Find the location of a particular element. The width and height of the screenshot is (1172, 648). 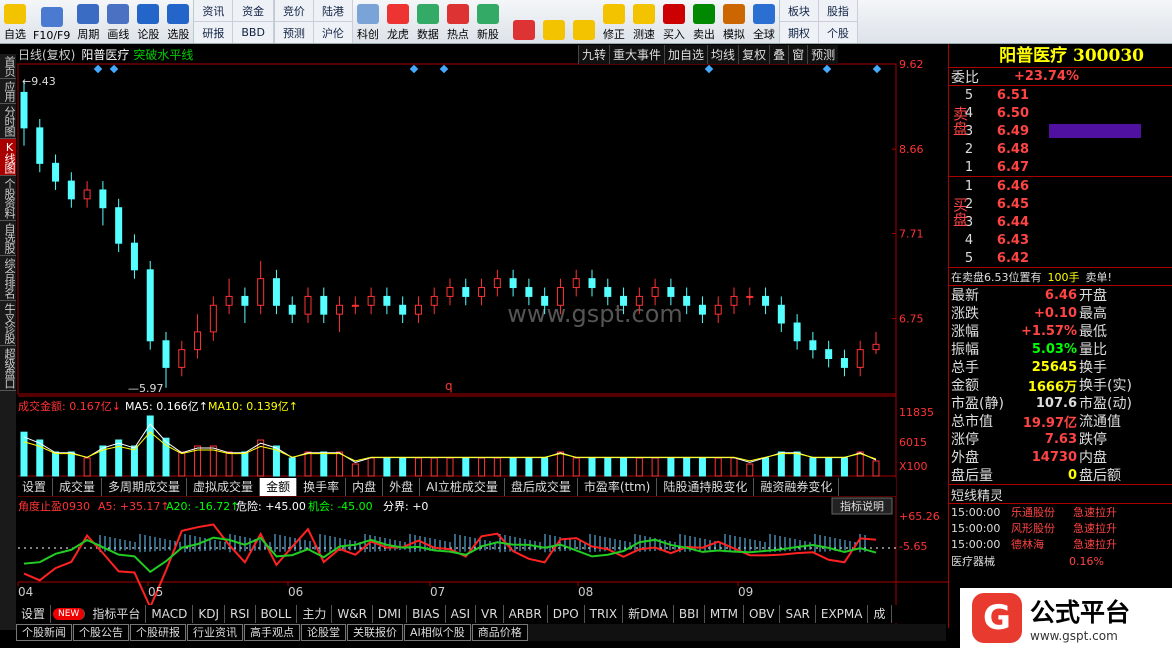

volume-tab: 内盘 is located at coordinates (365, 487).